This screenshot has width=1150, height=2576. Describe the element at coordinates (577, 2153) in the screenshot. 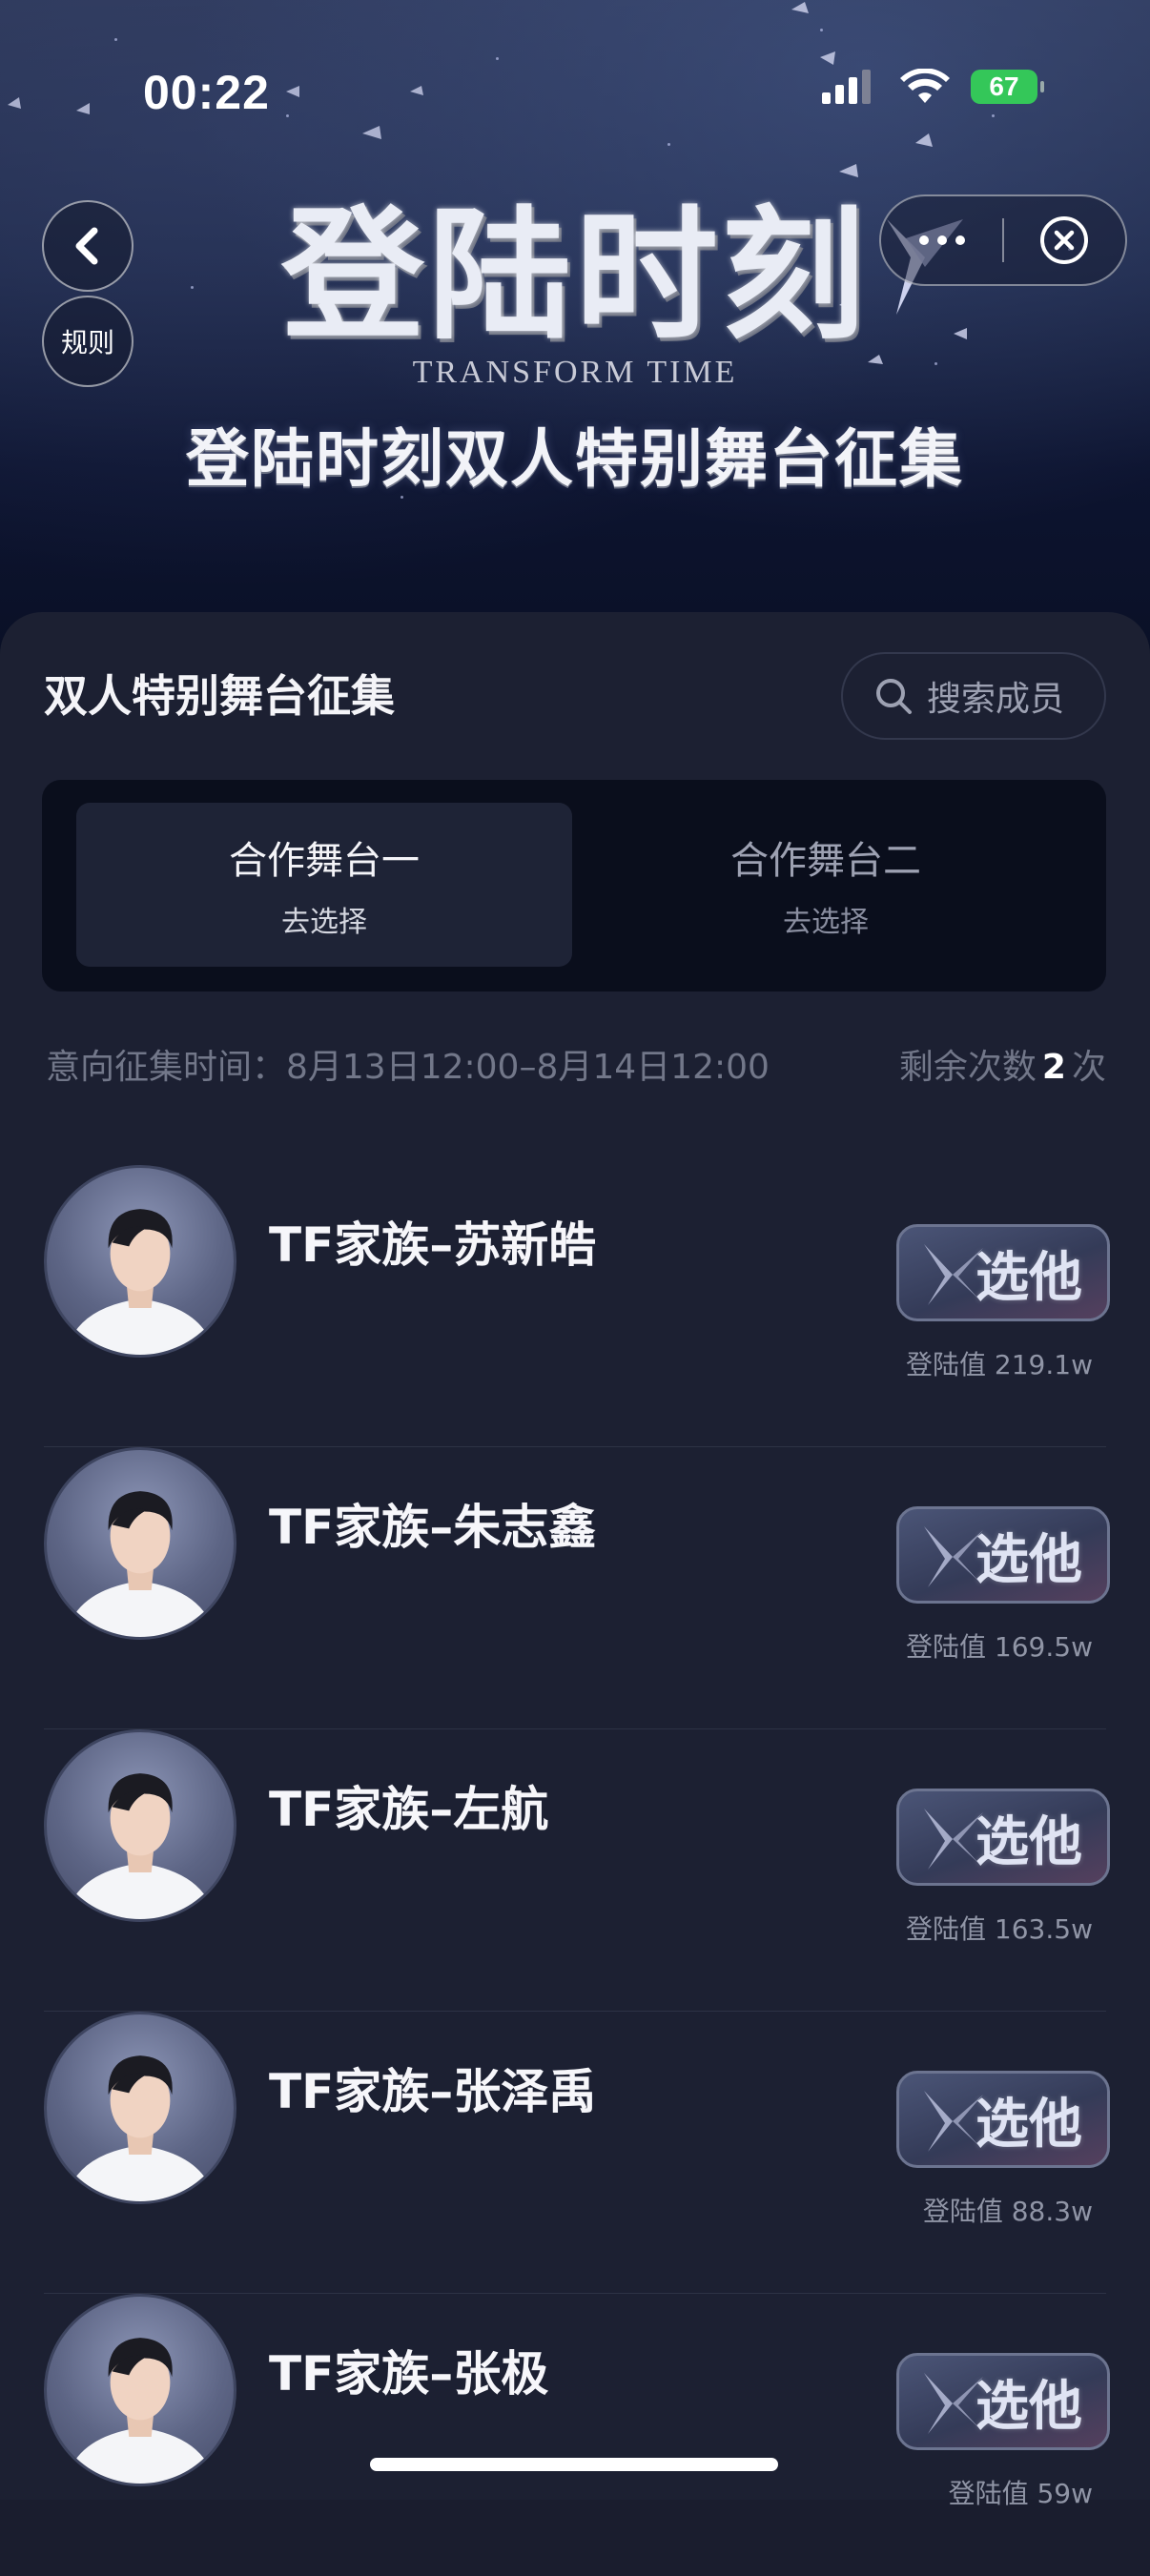

I see `member-row: TF家族–张泽禹选他登陆值 88.3w` at that location.